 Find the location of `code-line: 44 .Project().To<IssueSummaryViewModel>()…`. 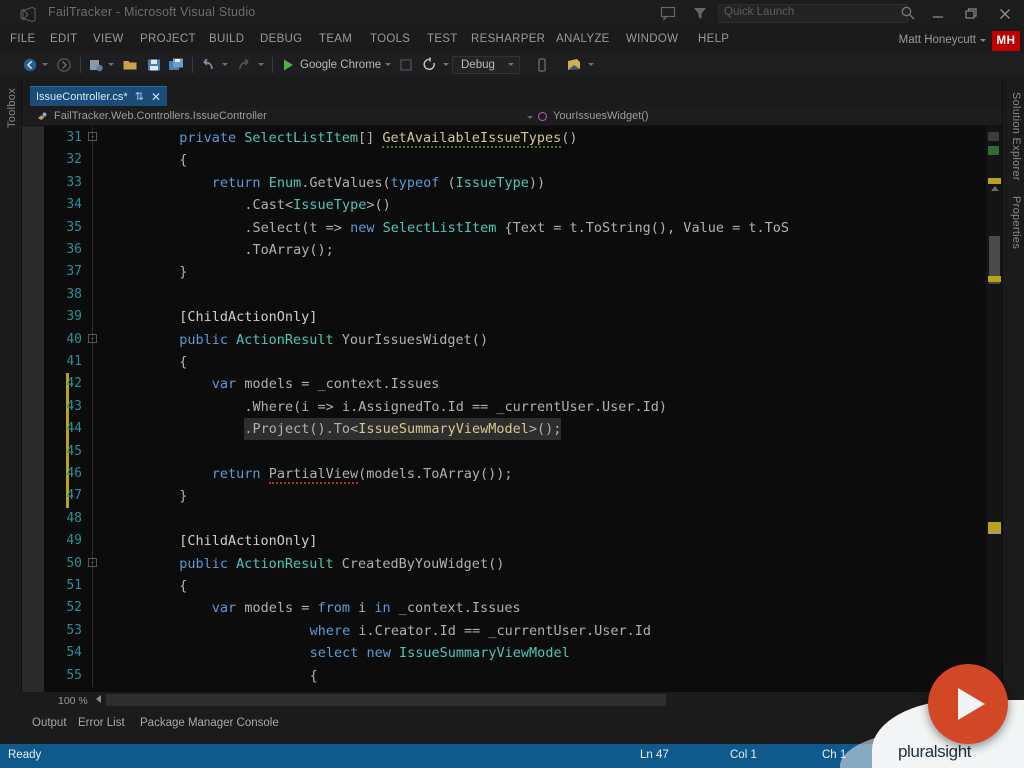

code-line: 44 .Project().To<IssueSummaryViewModel>()… is located at coordinates (523, 429).